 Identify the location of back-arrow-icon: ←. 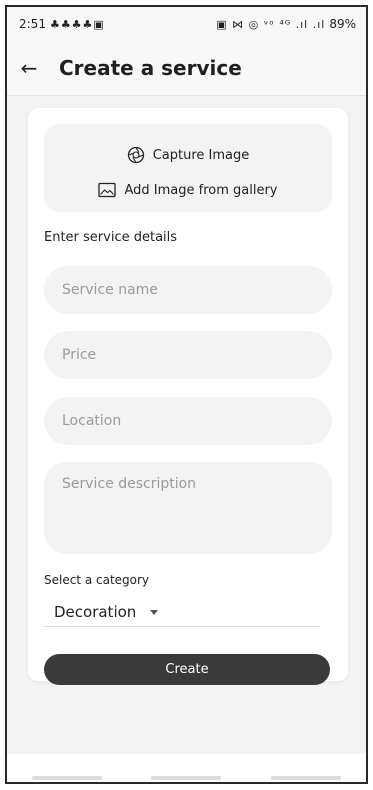
(29, 68).